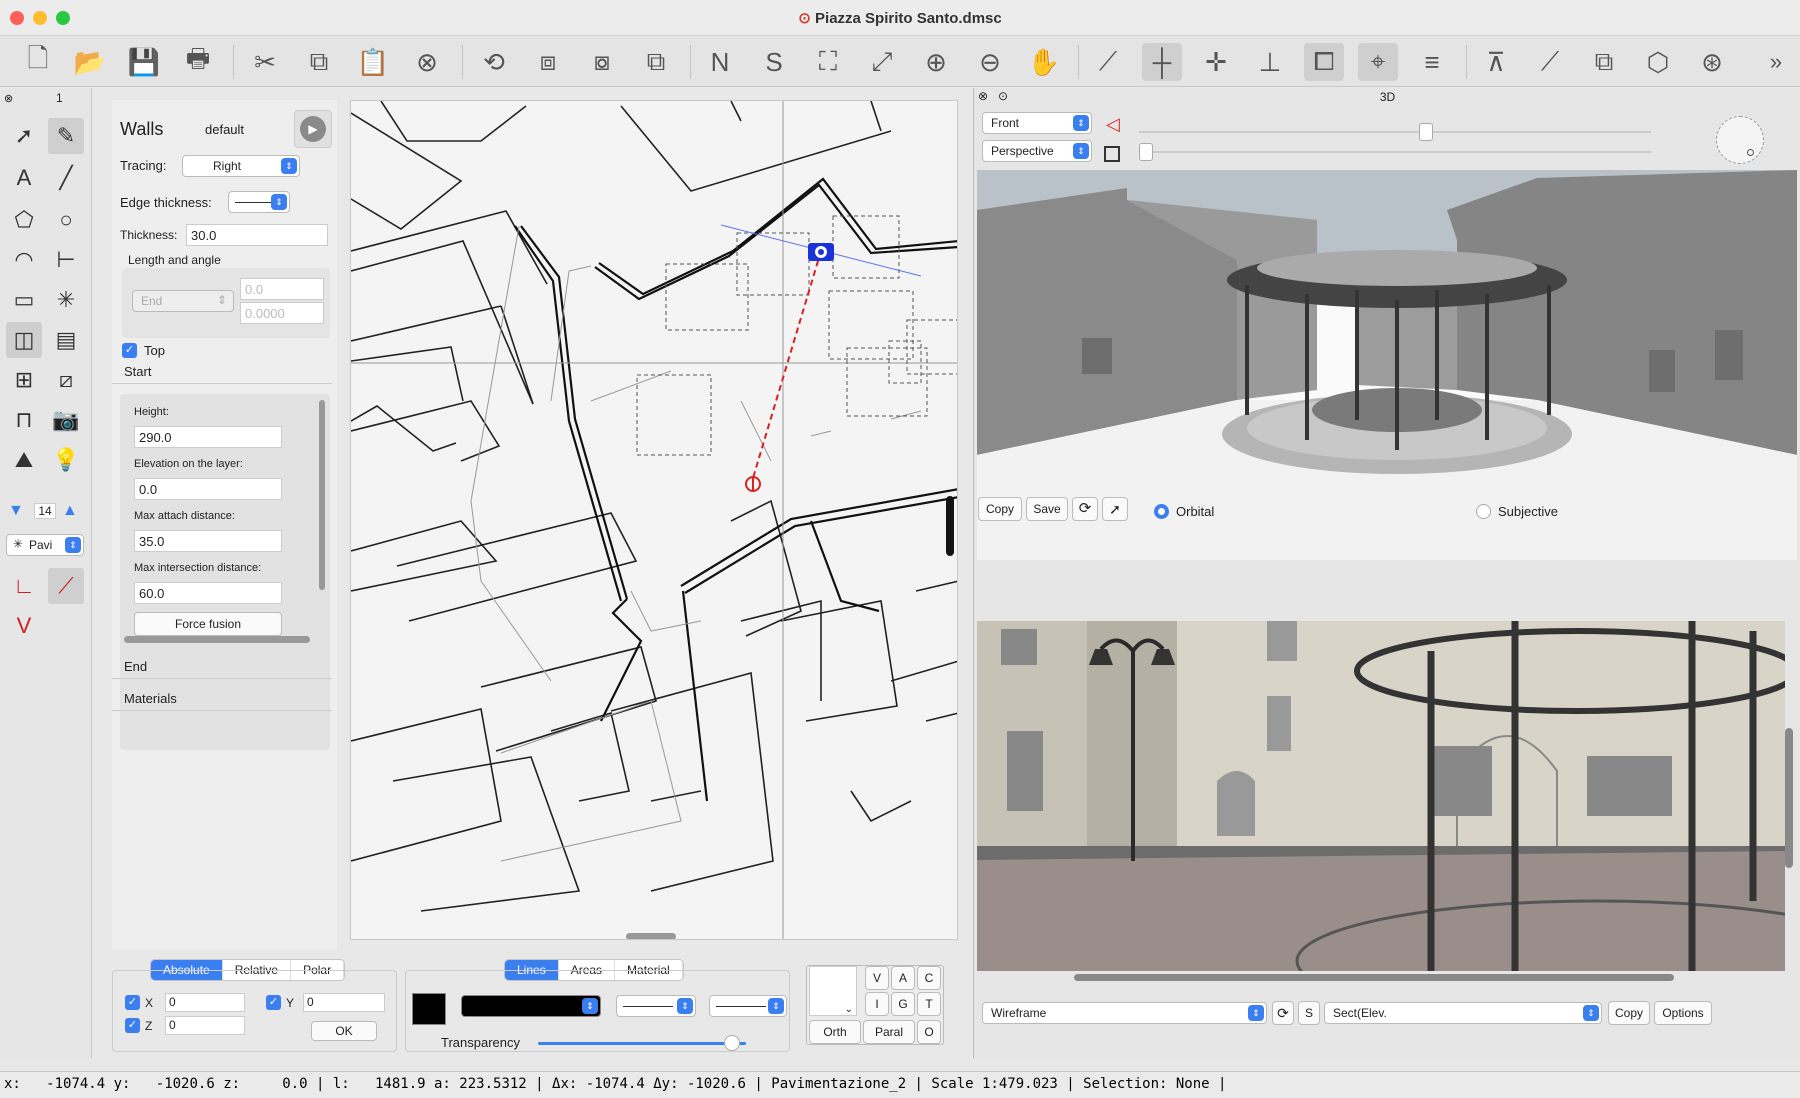  What do you see at coordinates (241, 166) in the screenshot?
I see `tracing-select: Right ⇕` at bounding box center [241, 166].